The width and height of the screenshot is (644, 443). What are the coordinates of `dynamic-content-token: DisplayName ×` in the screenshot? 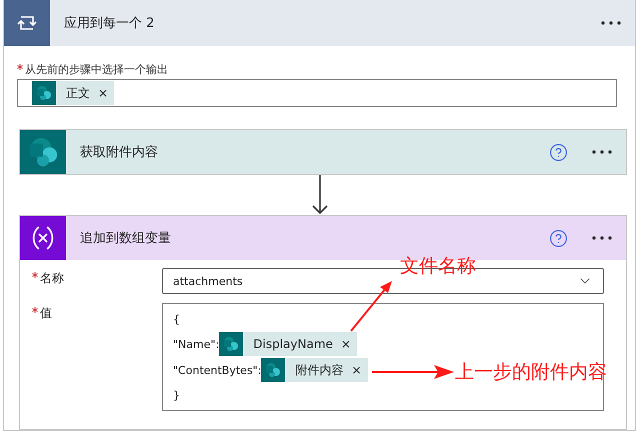 It's located at (288, 344).